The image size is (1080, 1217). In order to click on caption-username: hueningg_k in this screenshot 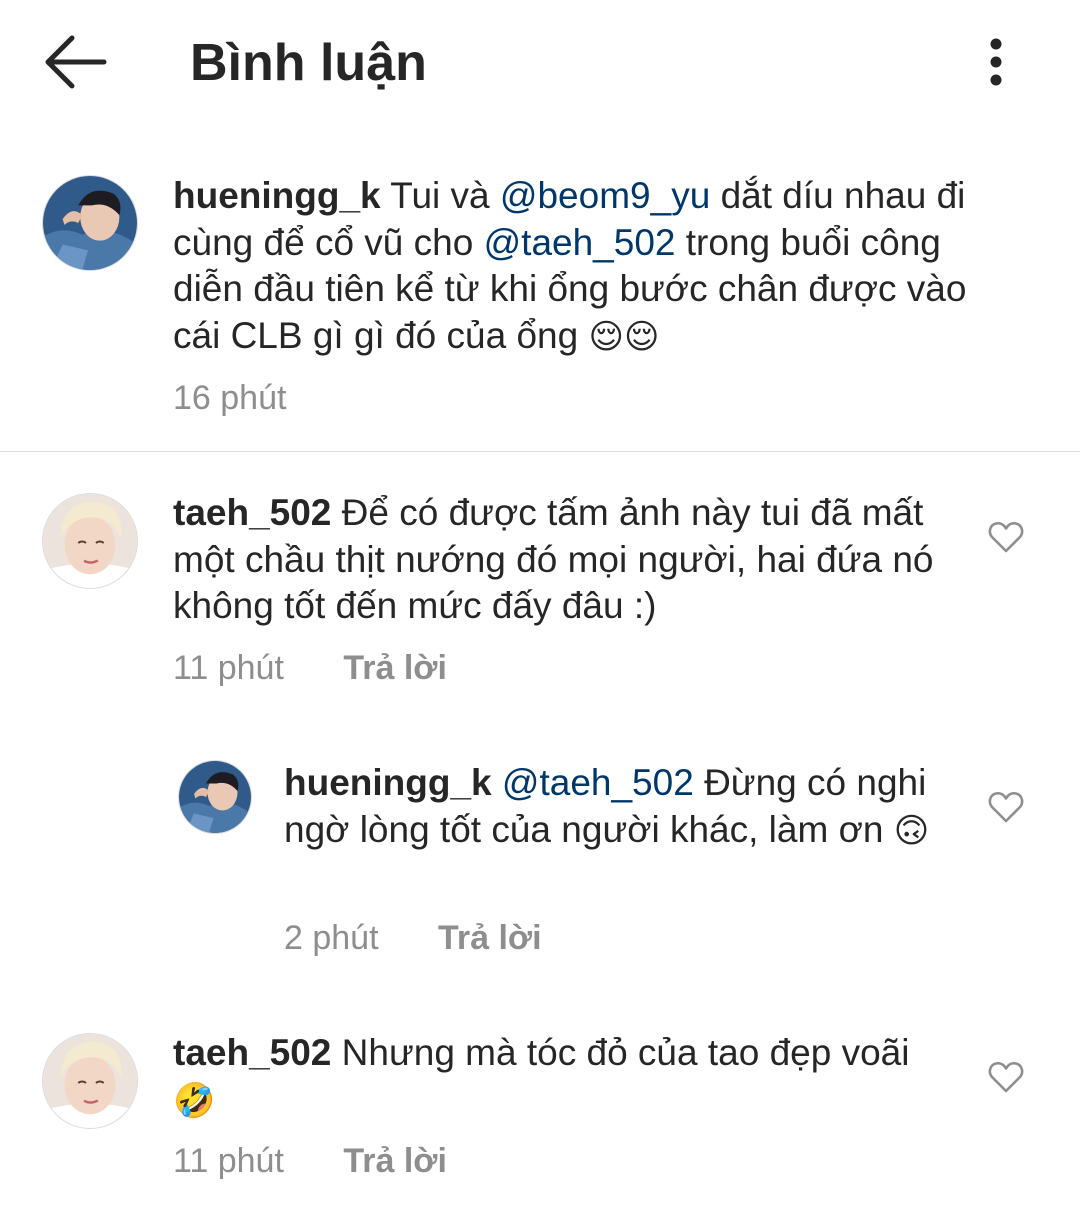, I will do `click(277, 195)`.